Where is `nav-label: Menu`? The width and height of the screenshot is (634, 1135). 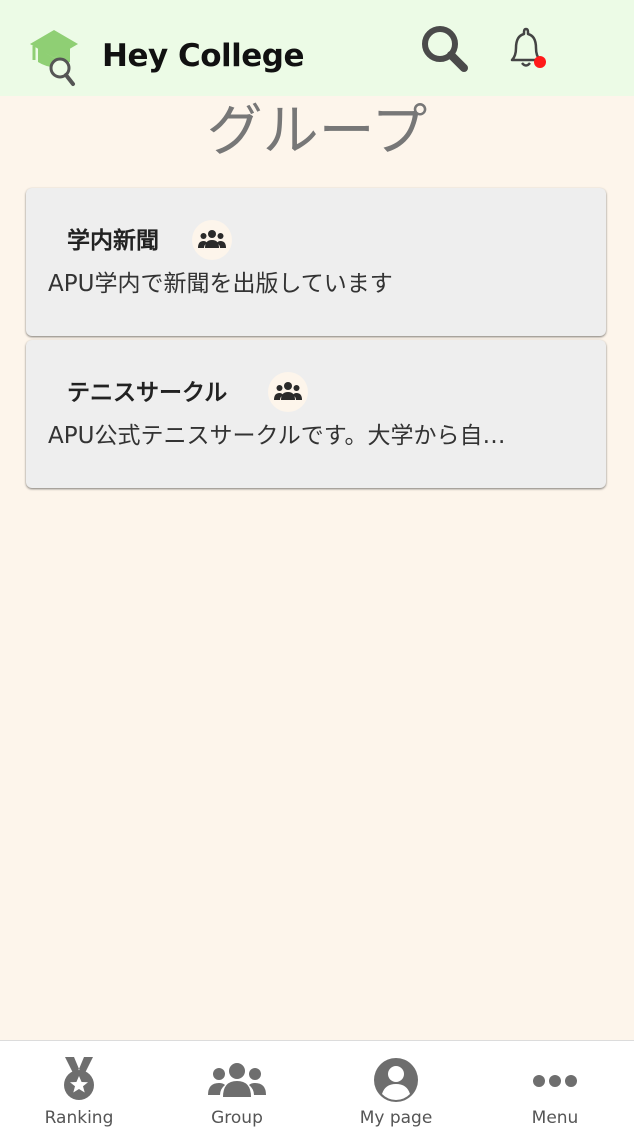
nav-label: Menu is located at coordinates (555, 1118).